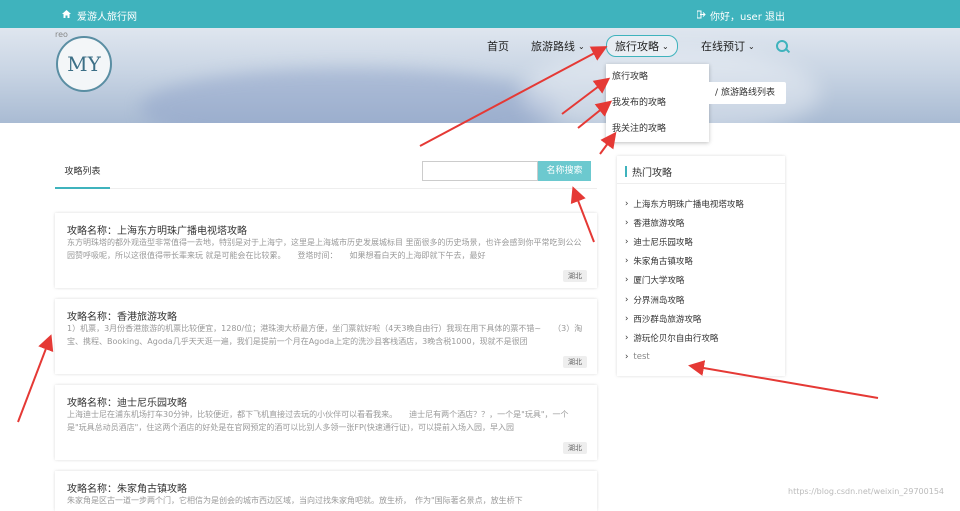  Describe the element at coordinates (684, 241) in the screenshot. I see `list-item: › 迪士尼乐园攻略` at that location.